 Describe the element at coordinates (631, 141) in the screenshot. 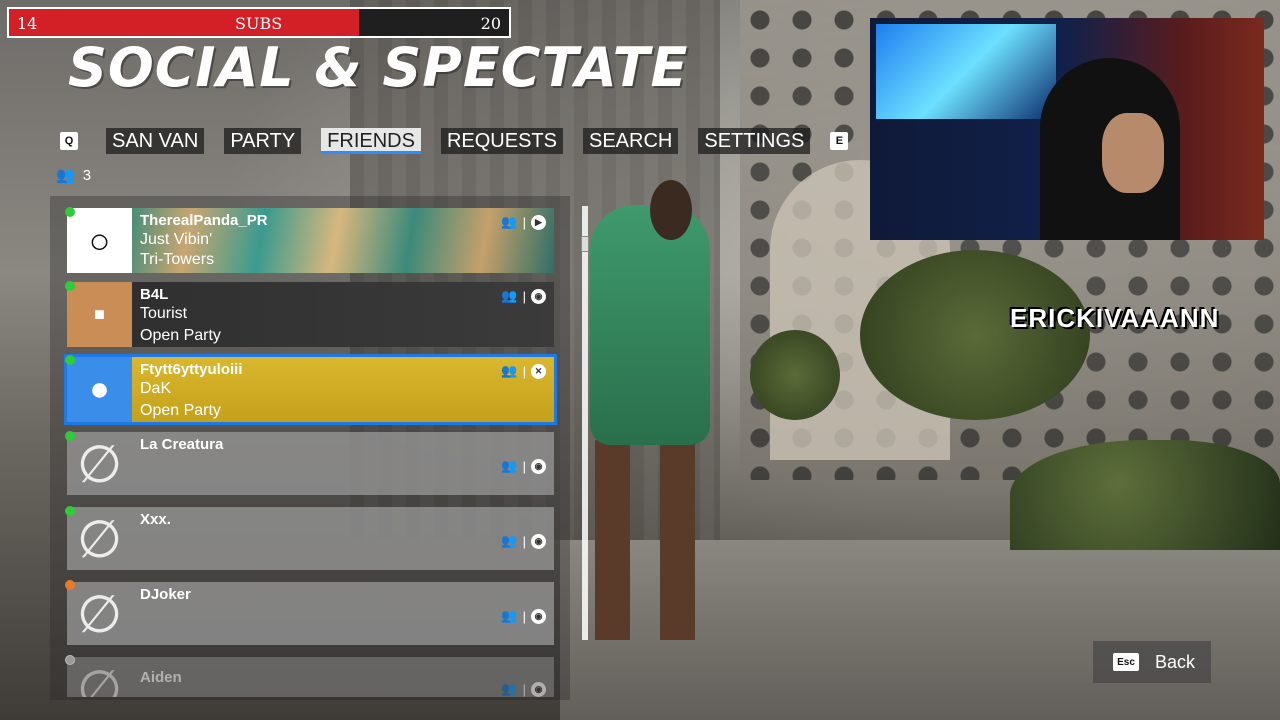

I see `tab-search: SEARCH` at that location.